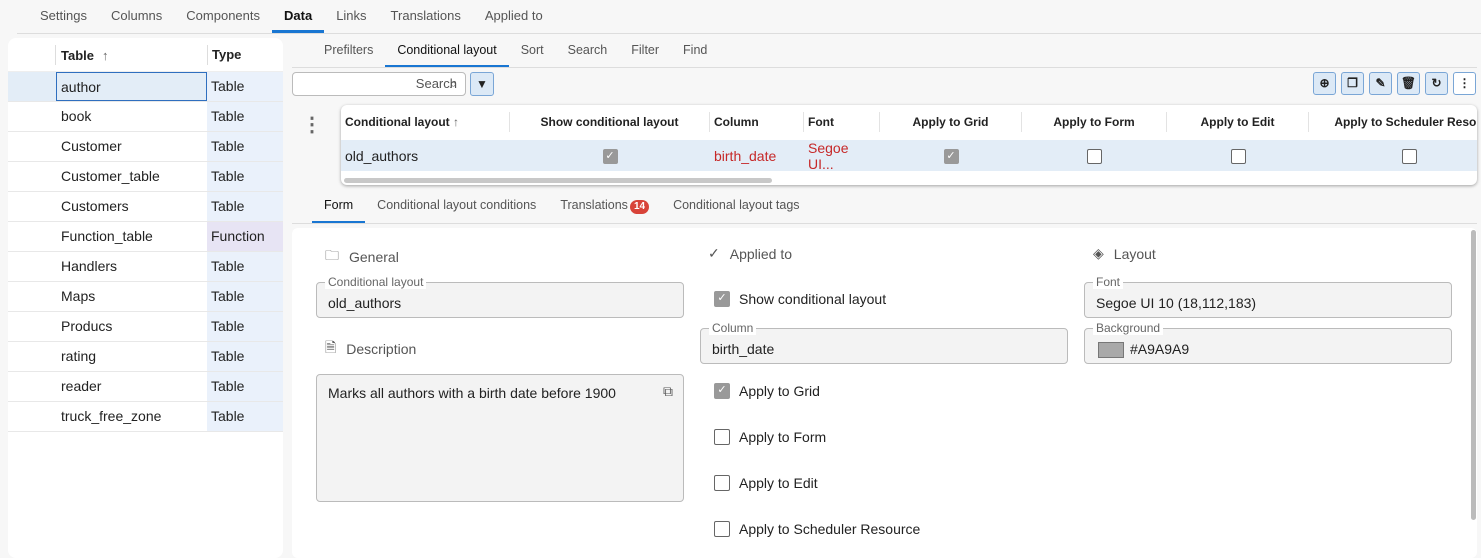 The width and height of the screenshot is (1481, 558). Describe the element at coordinates (842, 122) in the screenshot. I see `header-font: Font` at that location.